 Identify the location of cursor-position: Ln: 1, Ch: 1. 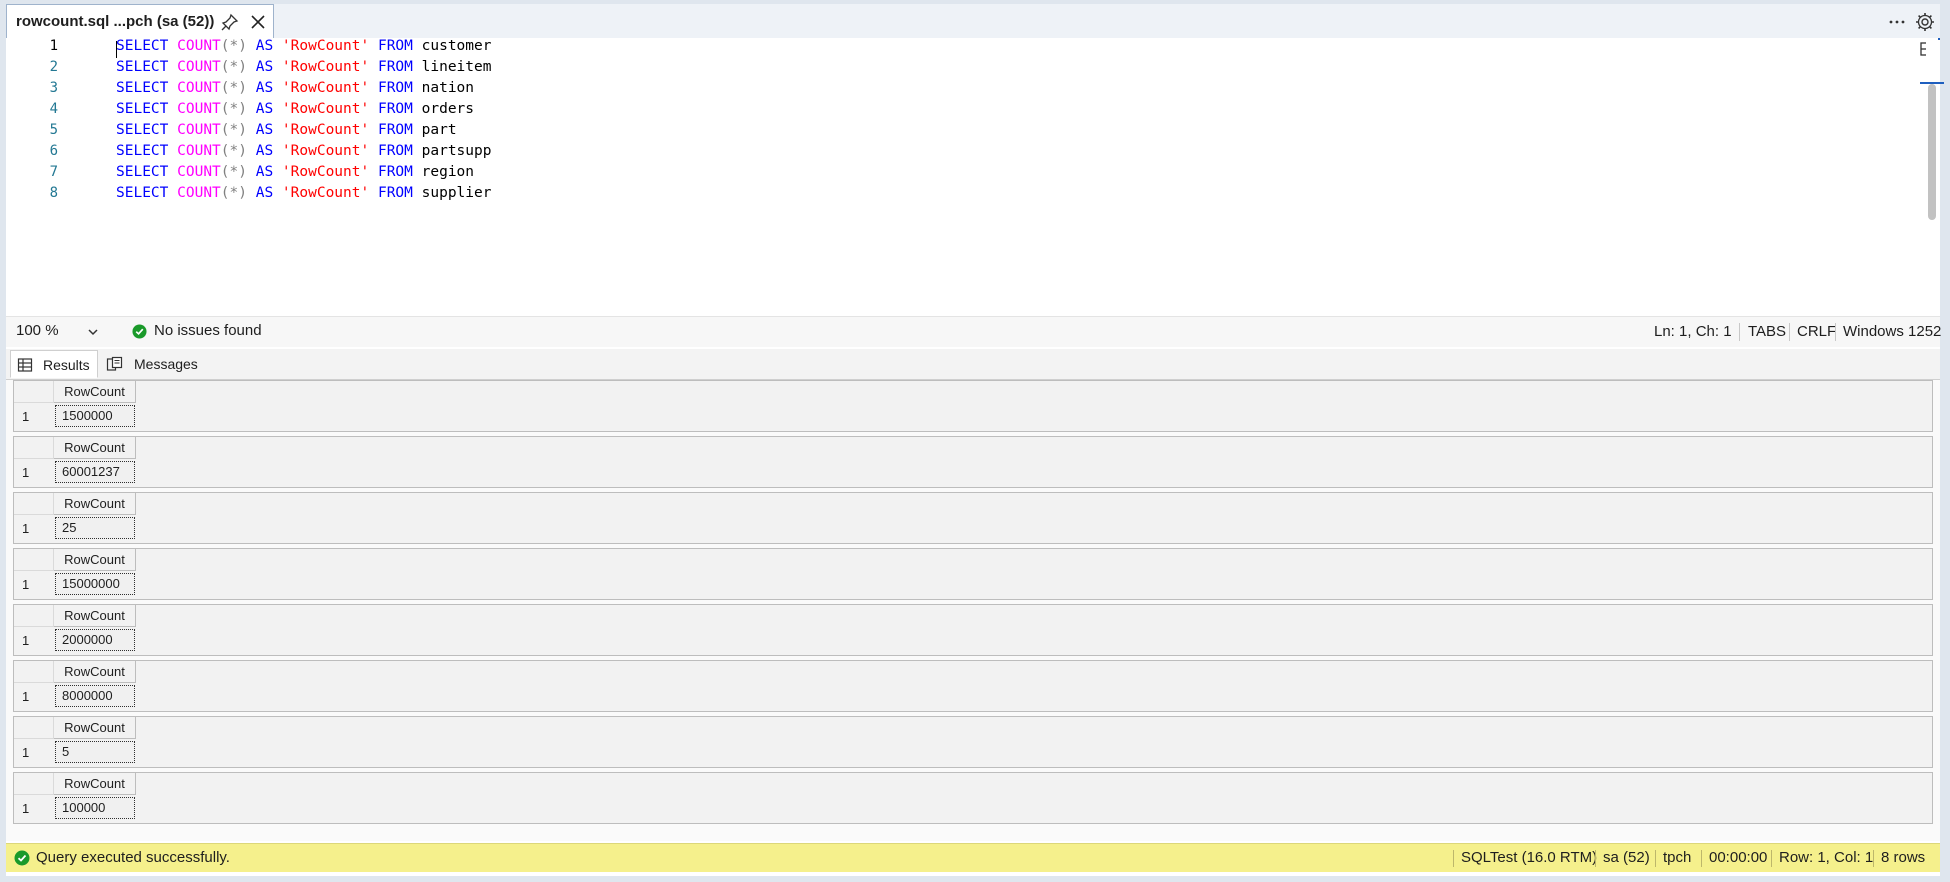
(1693, 331).